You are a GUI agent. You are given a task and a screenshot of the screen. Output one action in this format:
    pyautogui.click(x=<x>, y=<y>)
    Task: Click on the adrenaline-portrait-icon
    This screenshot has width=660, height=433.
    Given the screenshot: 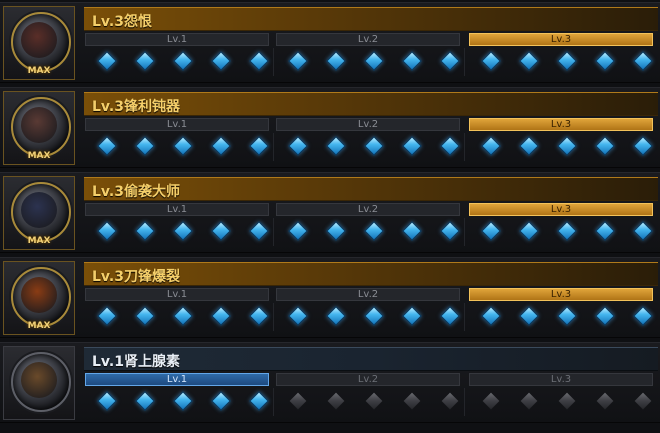 What is the action you would take?
    pyautogui.click(x=41, y=382)
    